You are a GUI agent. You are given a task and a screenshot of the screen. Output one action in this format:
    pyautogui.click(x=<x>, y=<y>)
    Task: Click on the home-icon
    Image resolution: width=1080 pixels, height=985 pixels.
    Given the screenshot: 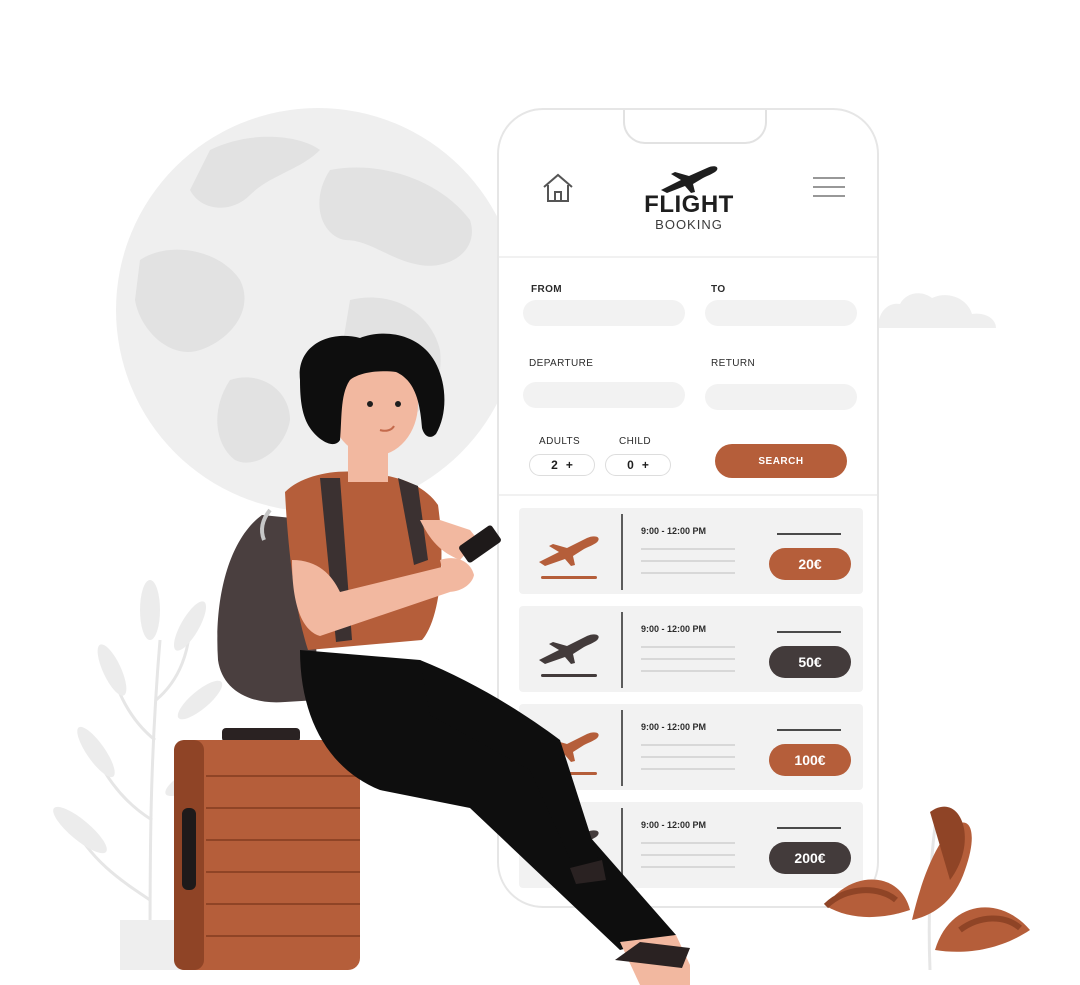 What is the action you would take?
    pyautogui.click(x=558, y=188)
    